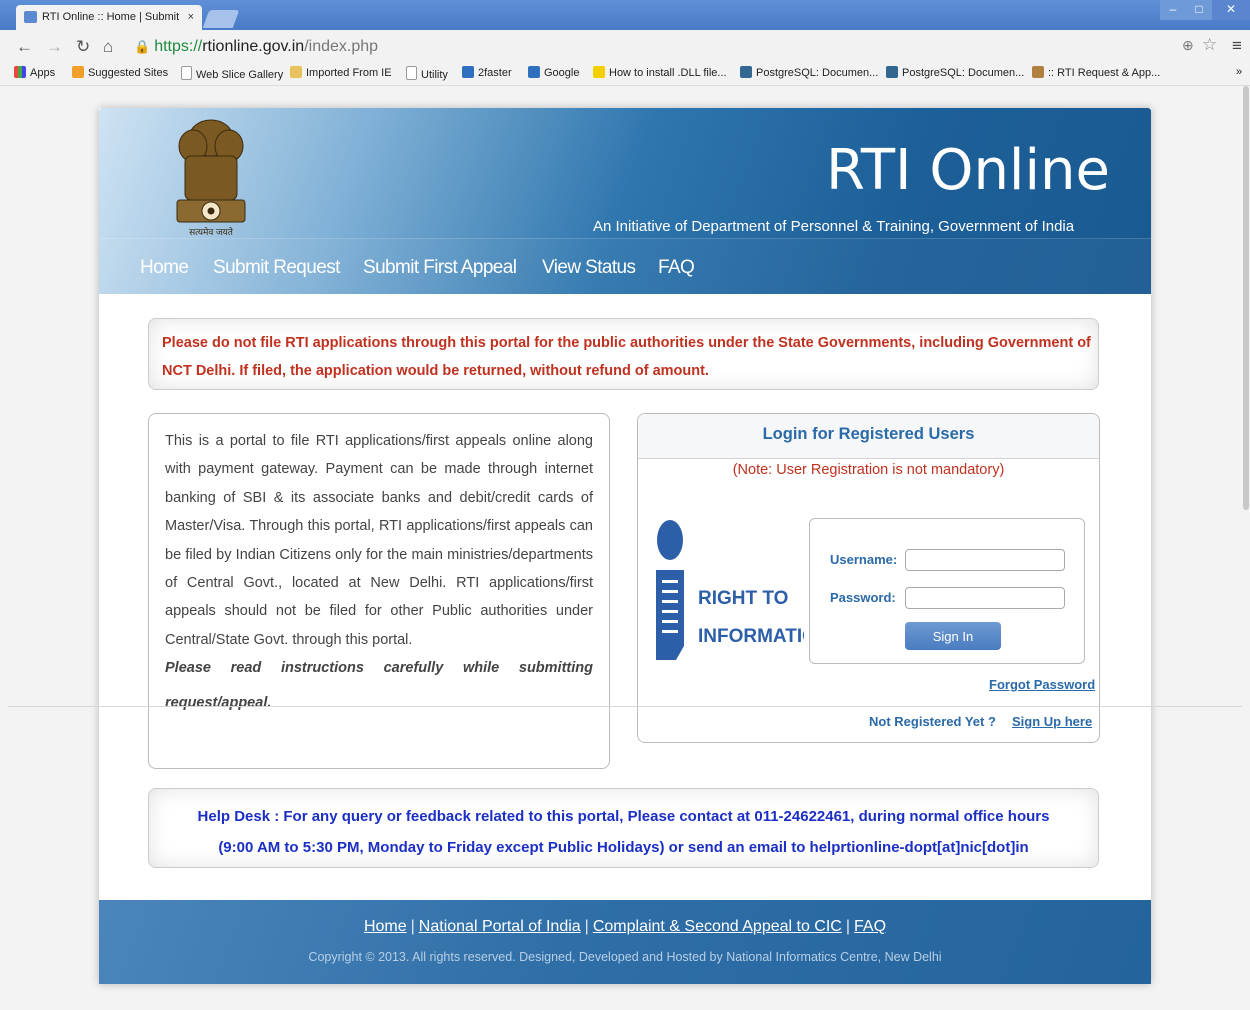 The width and height of the screenshot is (1250, 1010). What do you see at coordinates (968, 170) in the screenshot?
I see `site-title: RTI Online` at bounding box center [968, 170].